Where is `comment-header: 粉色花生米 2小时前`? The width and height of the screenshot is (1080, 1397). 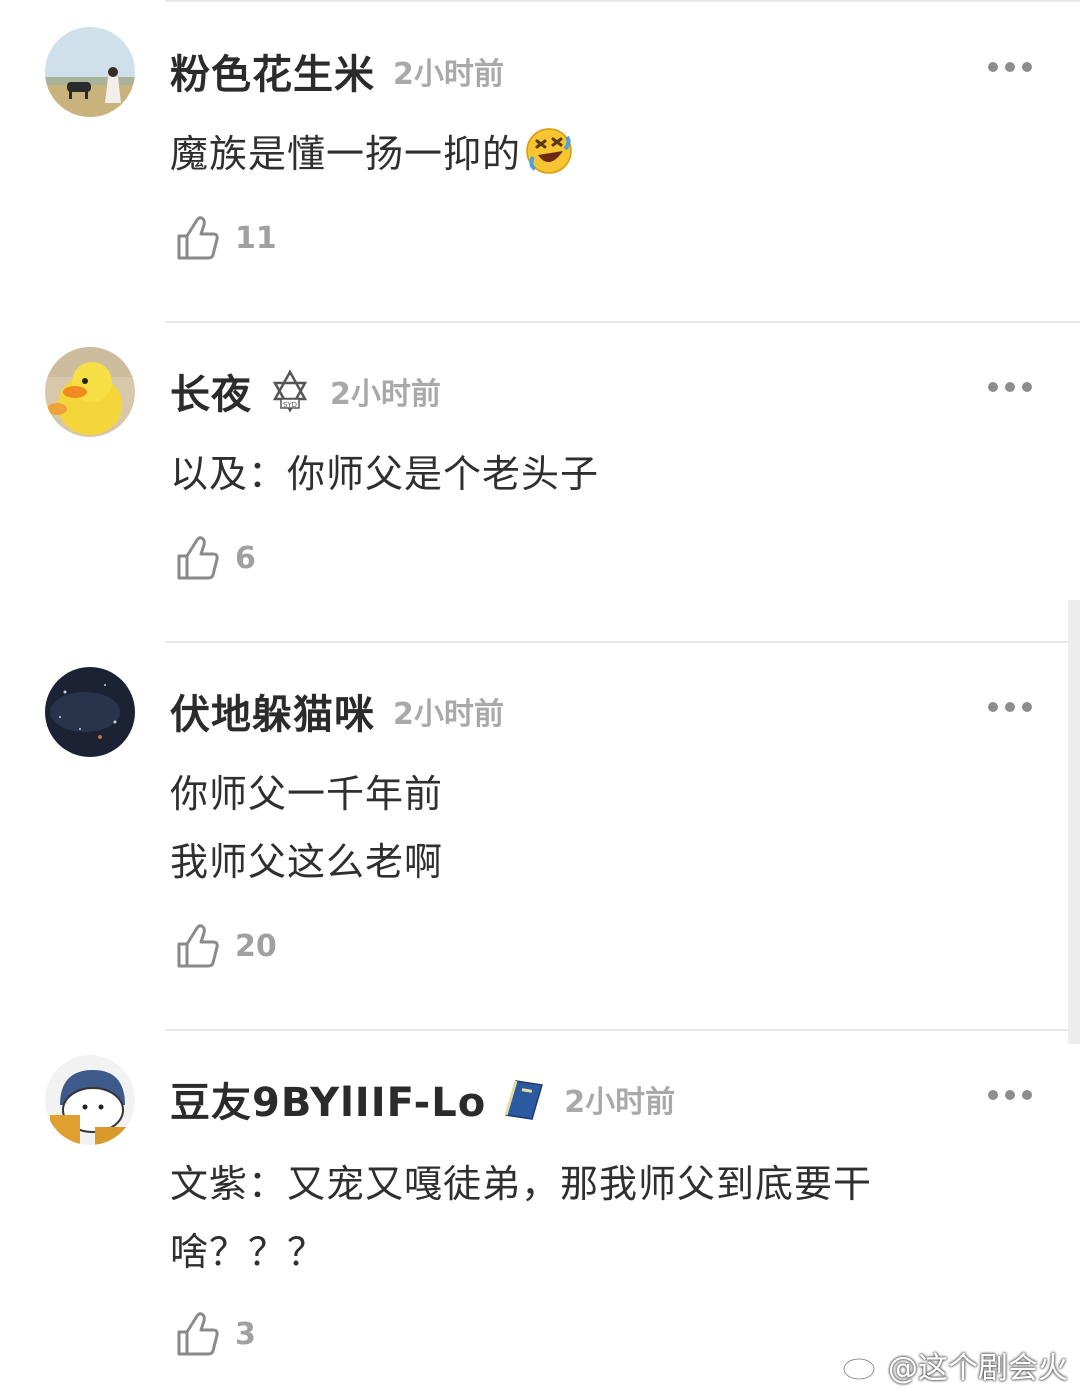 comment-header: 粉色花生米 2小时前 is located at coordinates (337, 71).